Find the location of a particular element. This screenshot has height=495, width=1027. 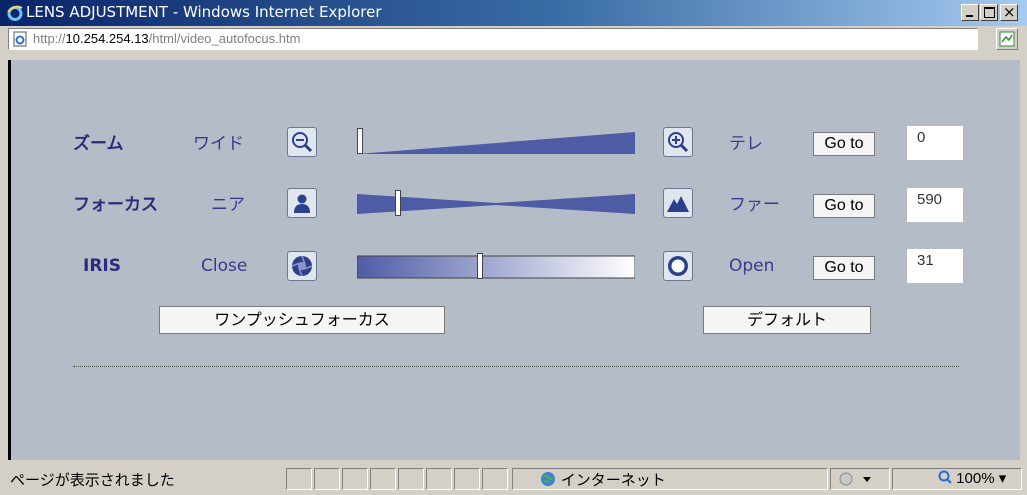

focus-far-label: ファー is located at coordinates (754, 205).